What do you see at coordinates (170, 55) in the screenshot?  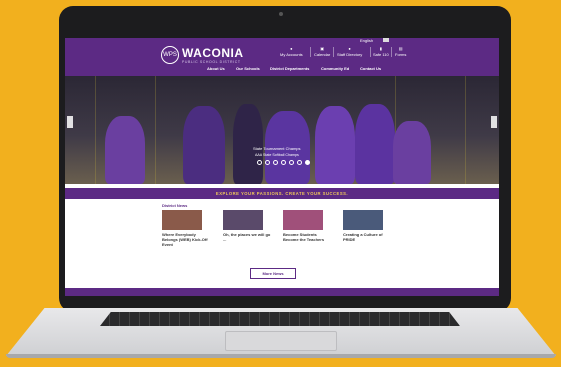 I see `district-logo-icon: WPS` at bounding box center [170, 55].